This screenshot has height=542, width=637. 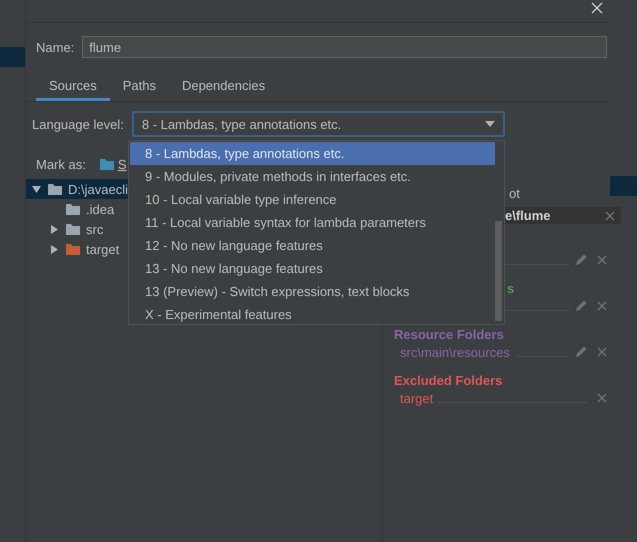 I want to click on sources-button: S, so click(x=113, y=164).